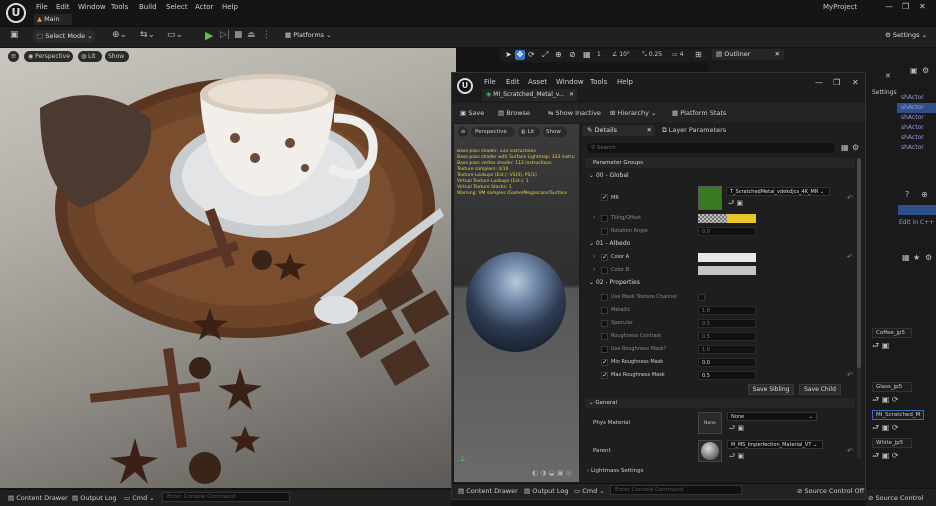 The width and height of the screenshot is (936, 506). Describe the element at coordinates (917, 210) in the screenshot. I see `selected-component` at that location.